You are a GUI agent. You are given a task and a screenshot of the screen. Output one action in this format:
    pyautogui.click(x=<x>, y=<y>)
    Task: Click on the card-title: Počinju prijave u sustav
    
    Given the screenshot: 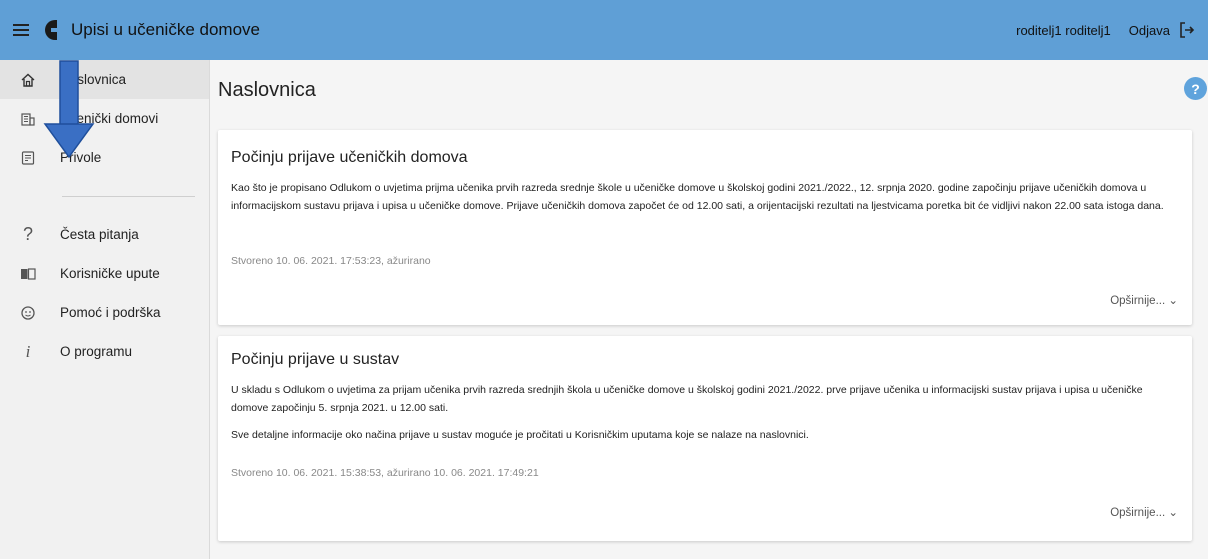 What is the action you would take?
    pyautogui.click(x=315, y=359)
    